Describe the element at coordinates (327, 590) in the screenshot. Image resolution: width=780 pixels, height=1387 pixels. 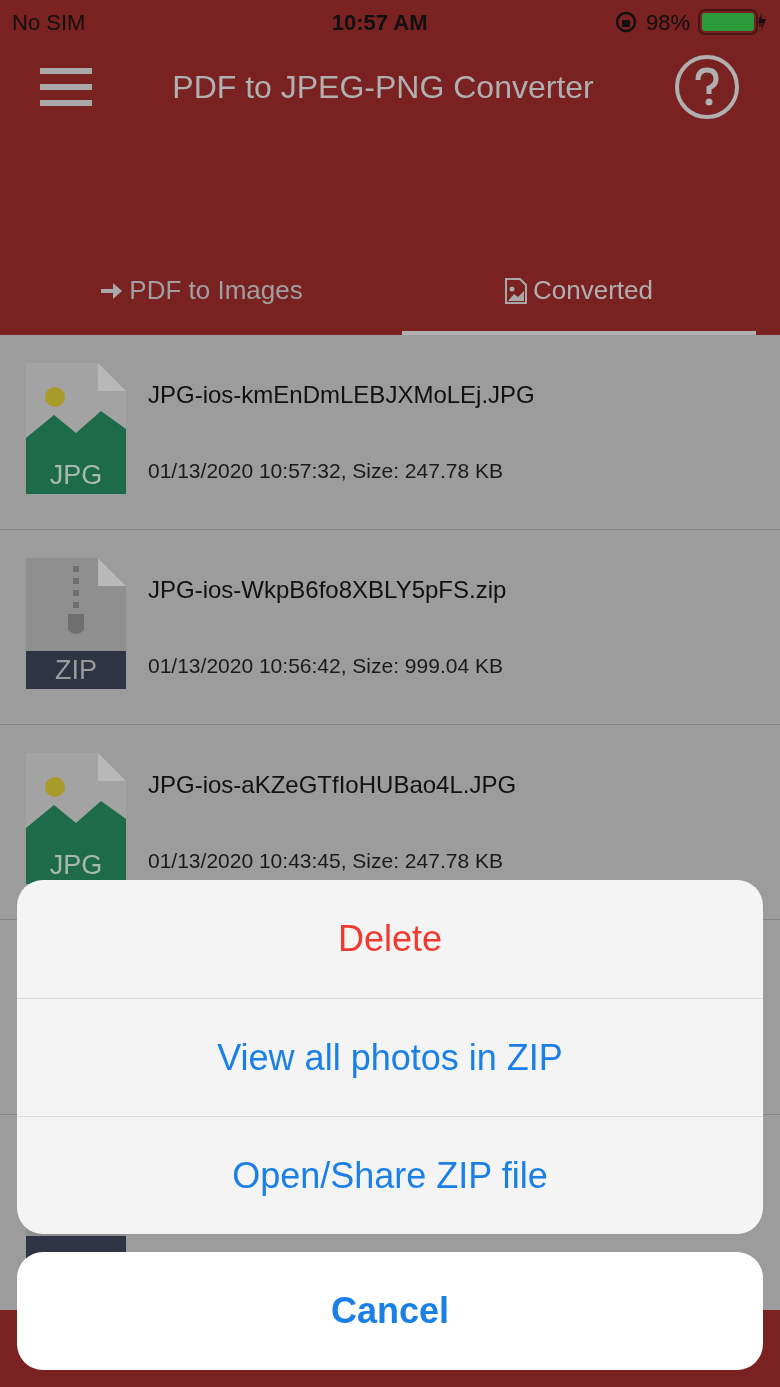
I see `file-name: JPG-ios-WkpB6fo8XBLY5pFS.zip` at that location.